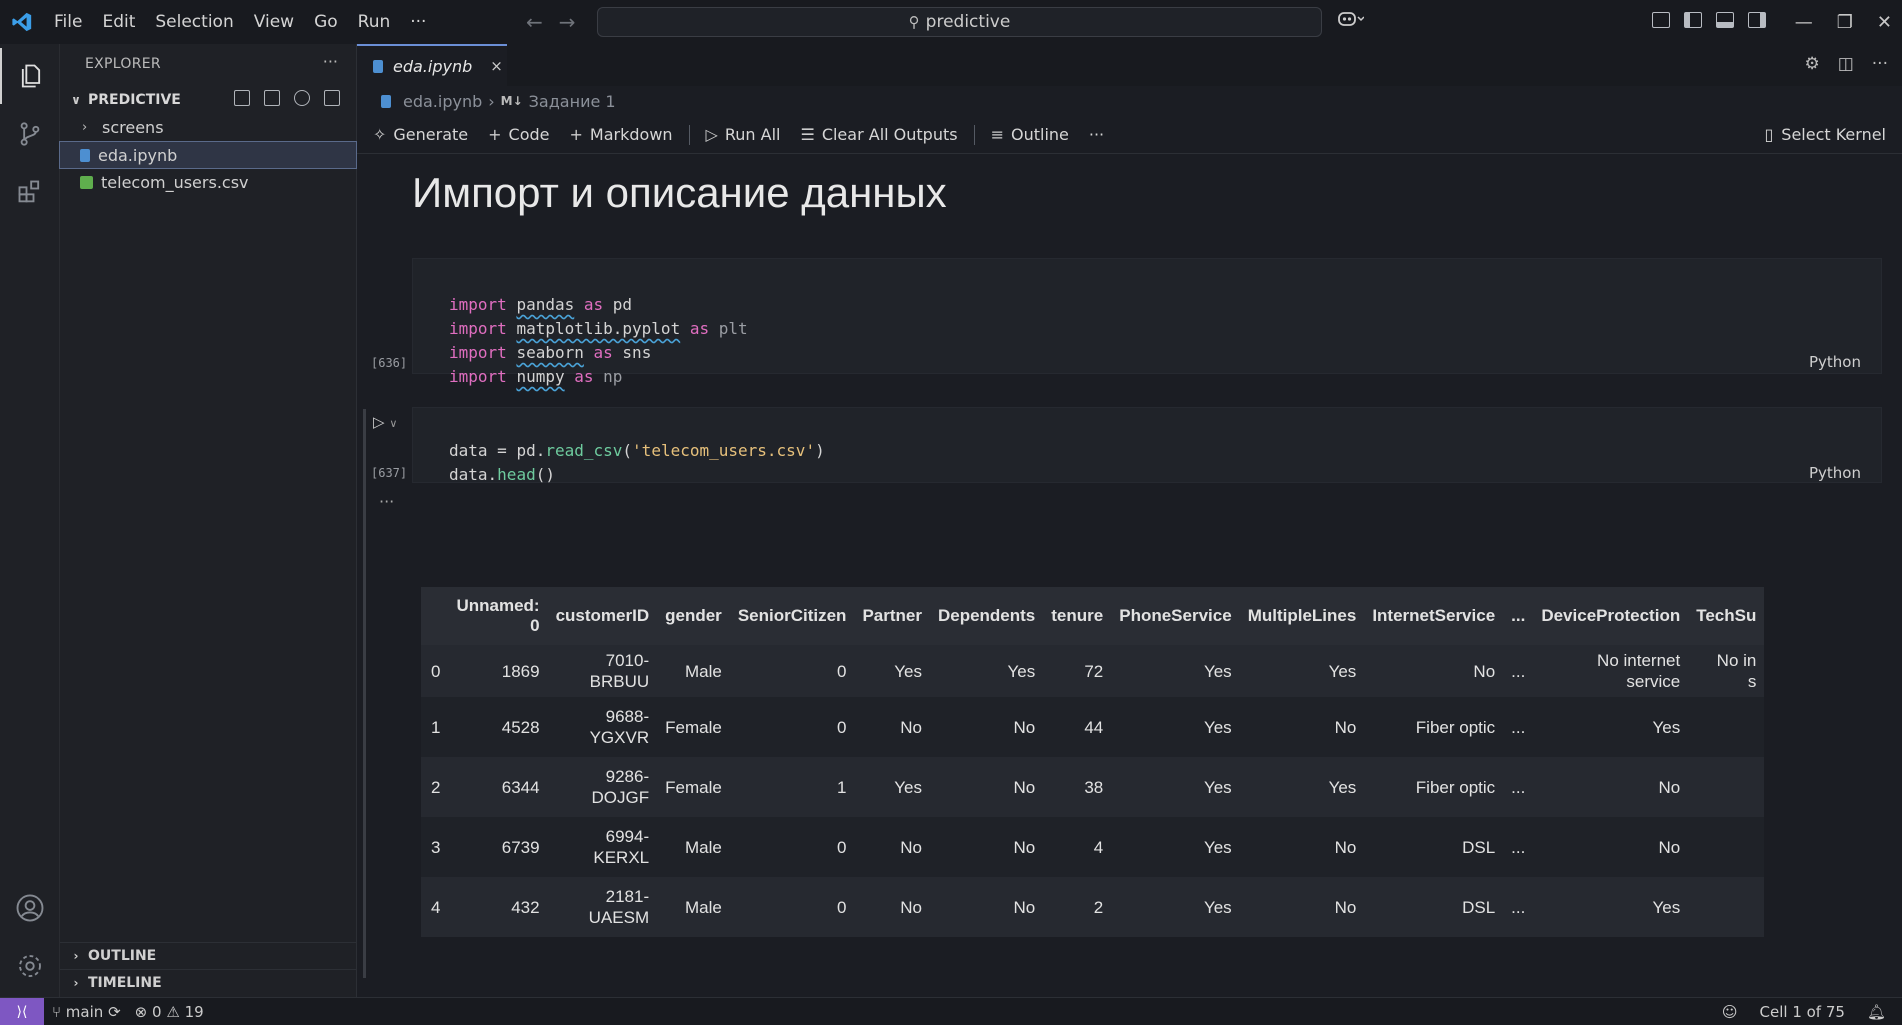 Image resolution: width=1902 pixels, height=1025 pixels. Describe the element at coordinates (208, 182) in the screenshot. I see `tree-item-telecom-users-csv: telecom_users.csv` at that location.